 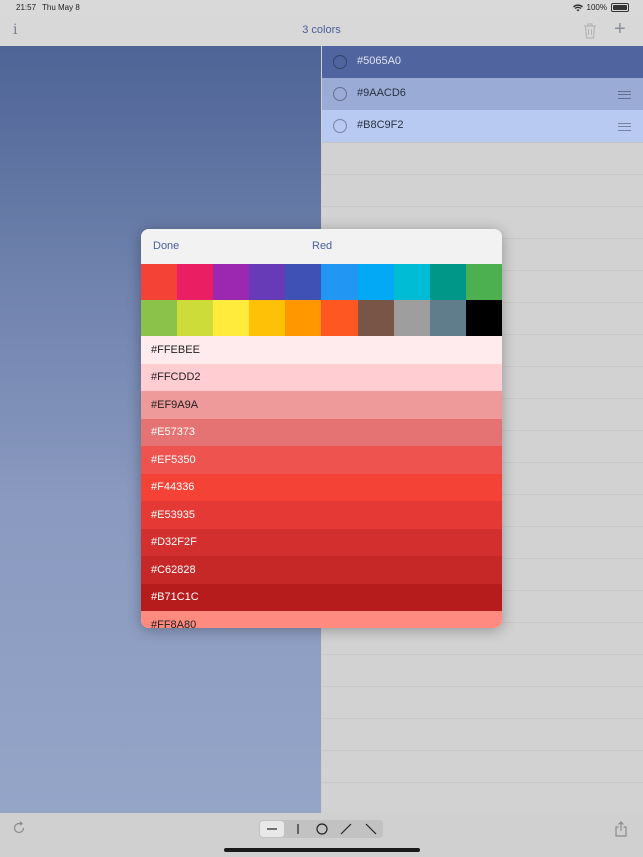 What do you see at coordinates (321, 487) in the screenshot?
I see `shade-row: #F44336` at bounding box center [321, 487].